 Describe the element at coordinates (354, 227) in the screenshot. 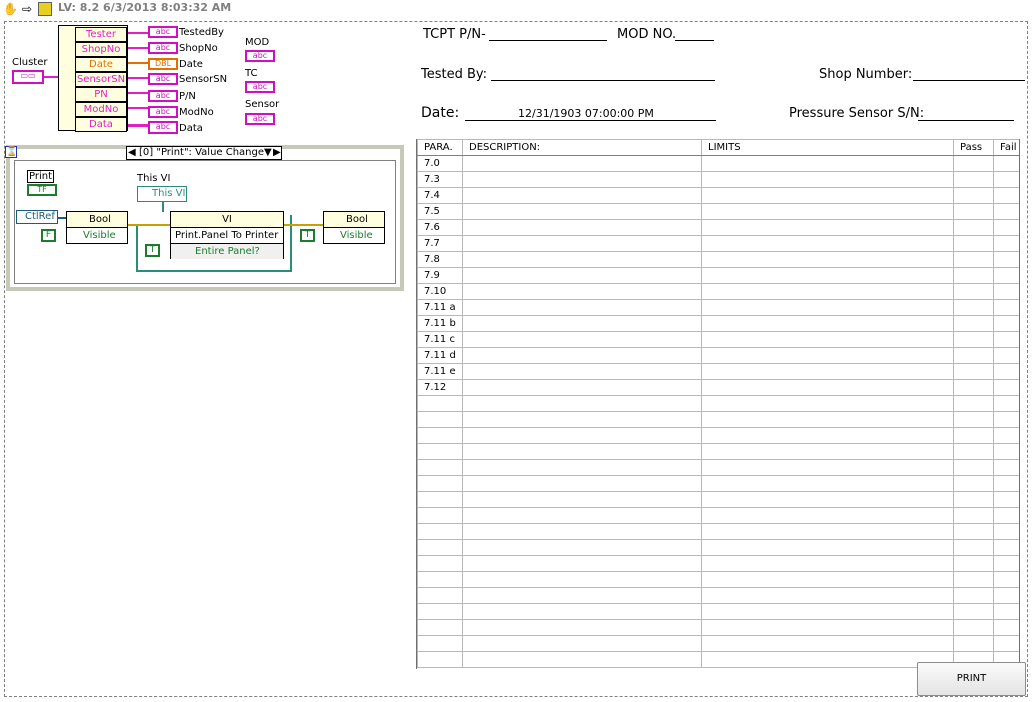

I see `property-node-visible-2: Bool Visible` at that location.